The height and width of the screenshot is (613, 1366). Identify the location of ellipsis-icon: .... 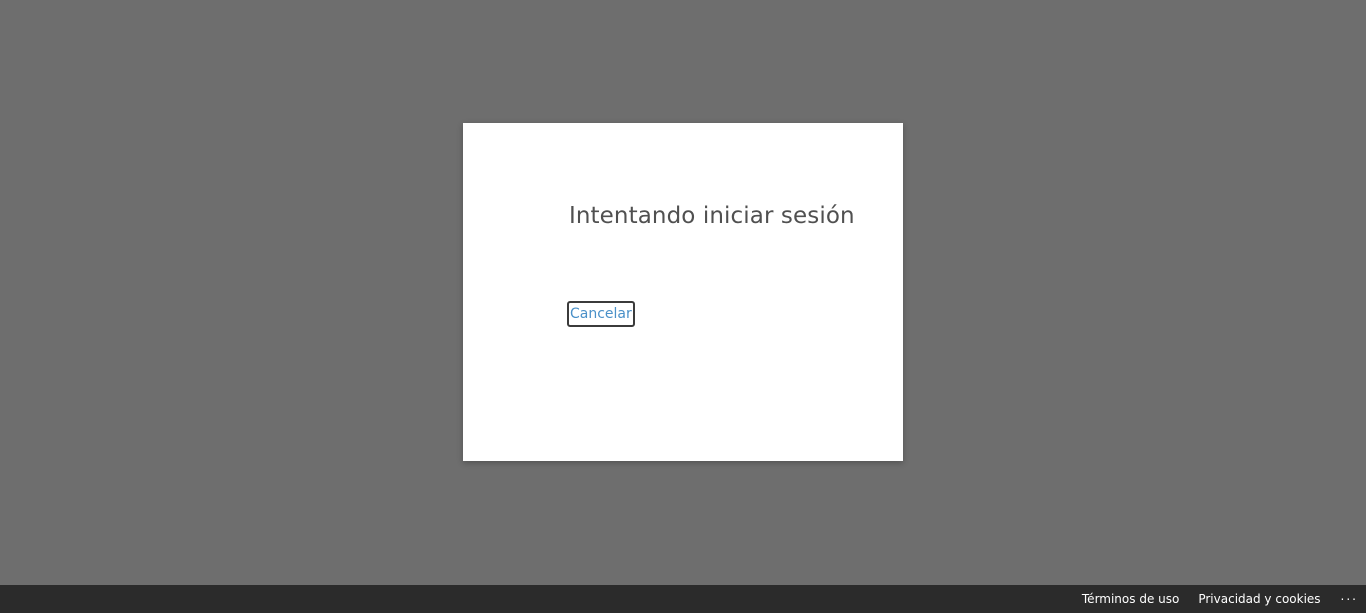
(1349, 596).